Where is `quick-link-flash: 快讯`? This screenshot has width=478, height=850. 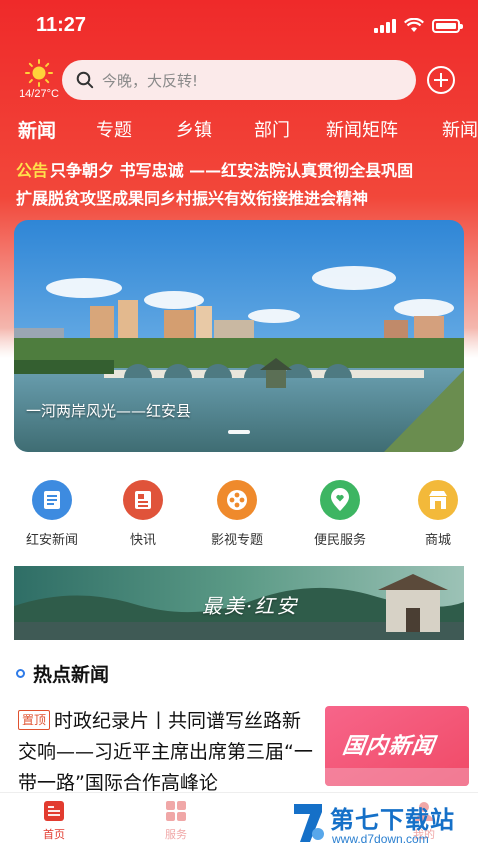 quick-link-flash: 快讯 is located at coordinates (143, 514).